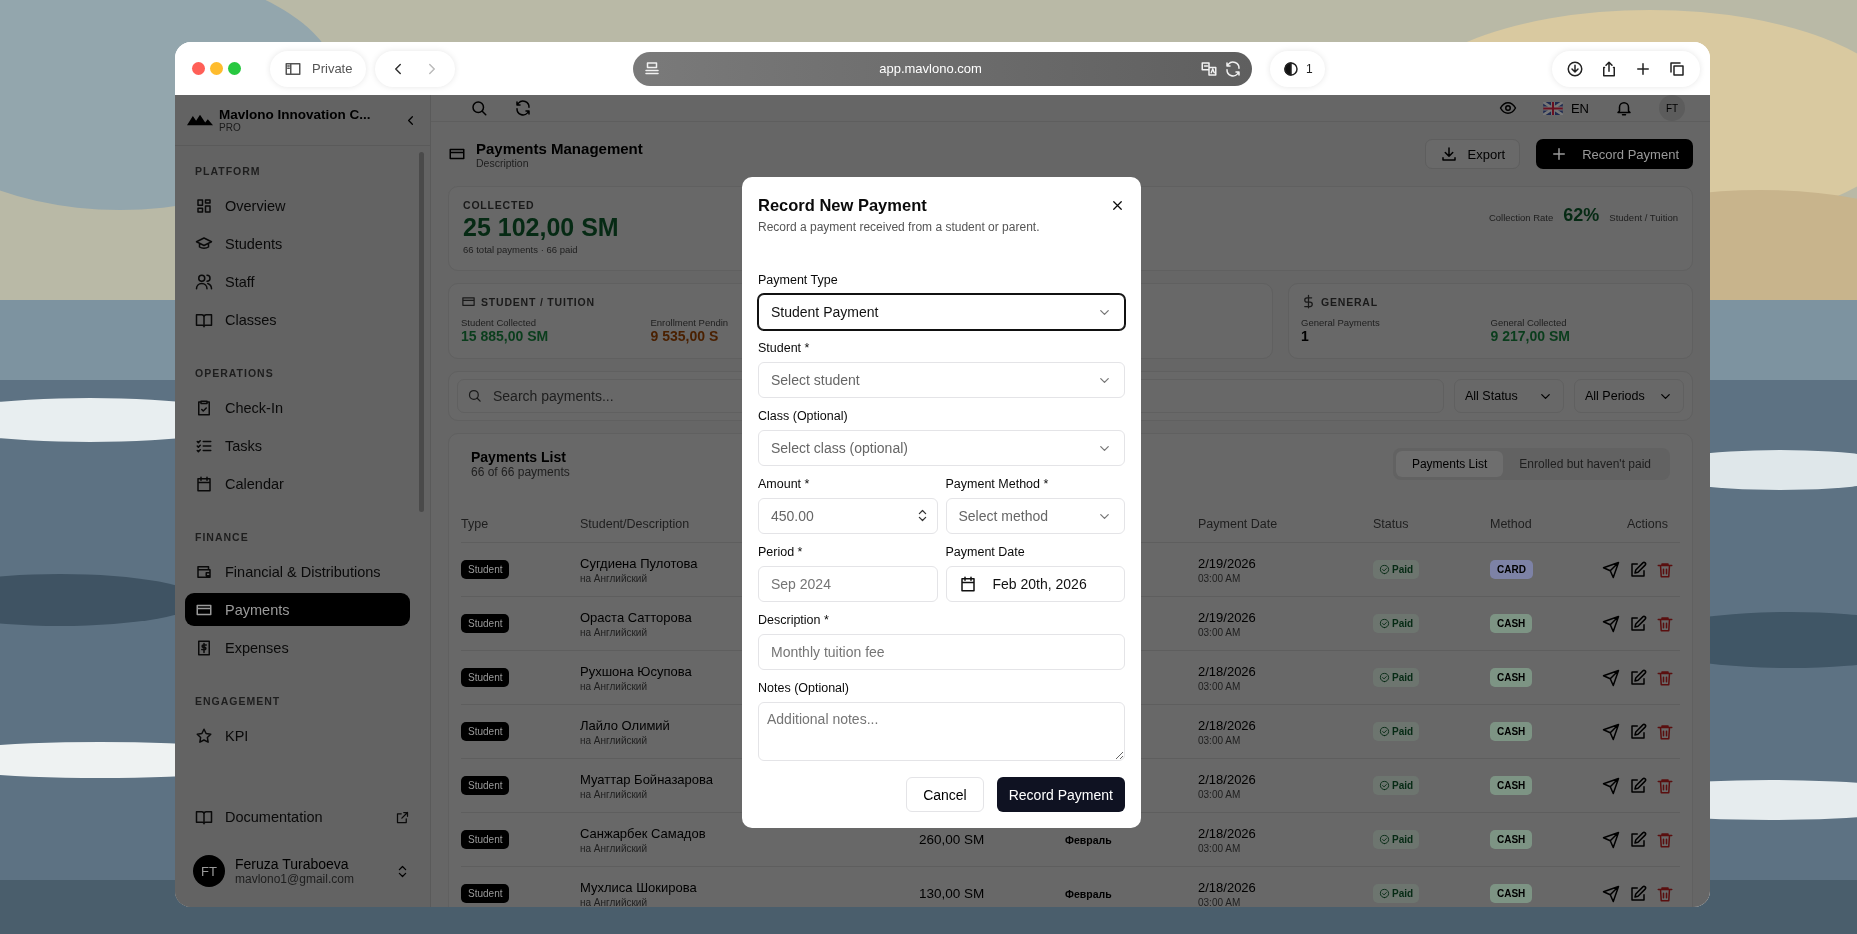 This screenshot has height=934, width=1857. What do you see at coordinates (689, 322) in the screenshot?
I see `stat-label: Enrollment Pendin` at bounding box center [689, 322].